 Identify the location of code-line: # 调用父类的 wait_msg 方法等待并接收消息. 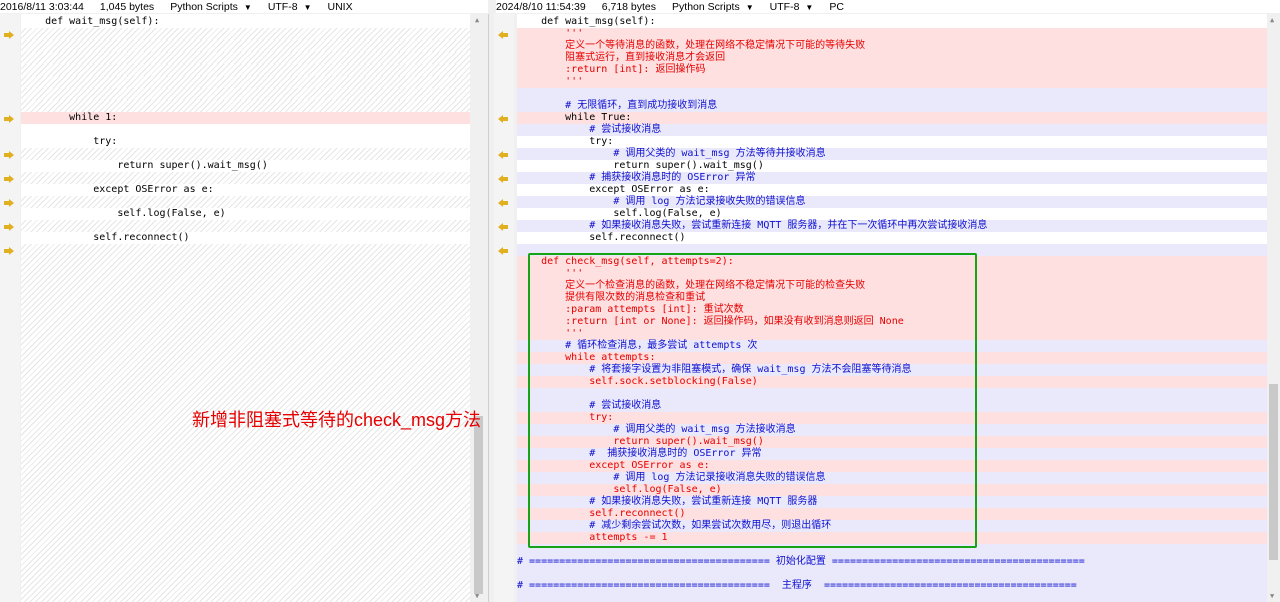
(892, 154).